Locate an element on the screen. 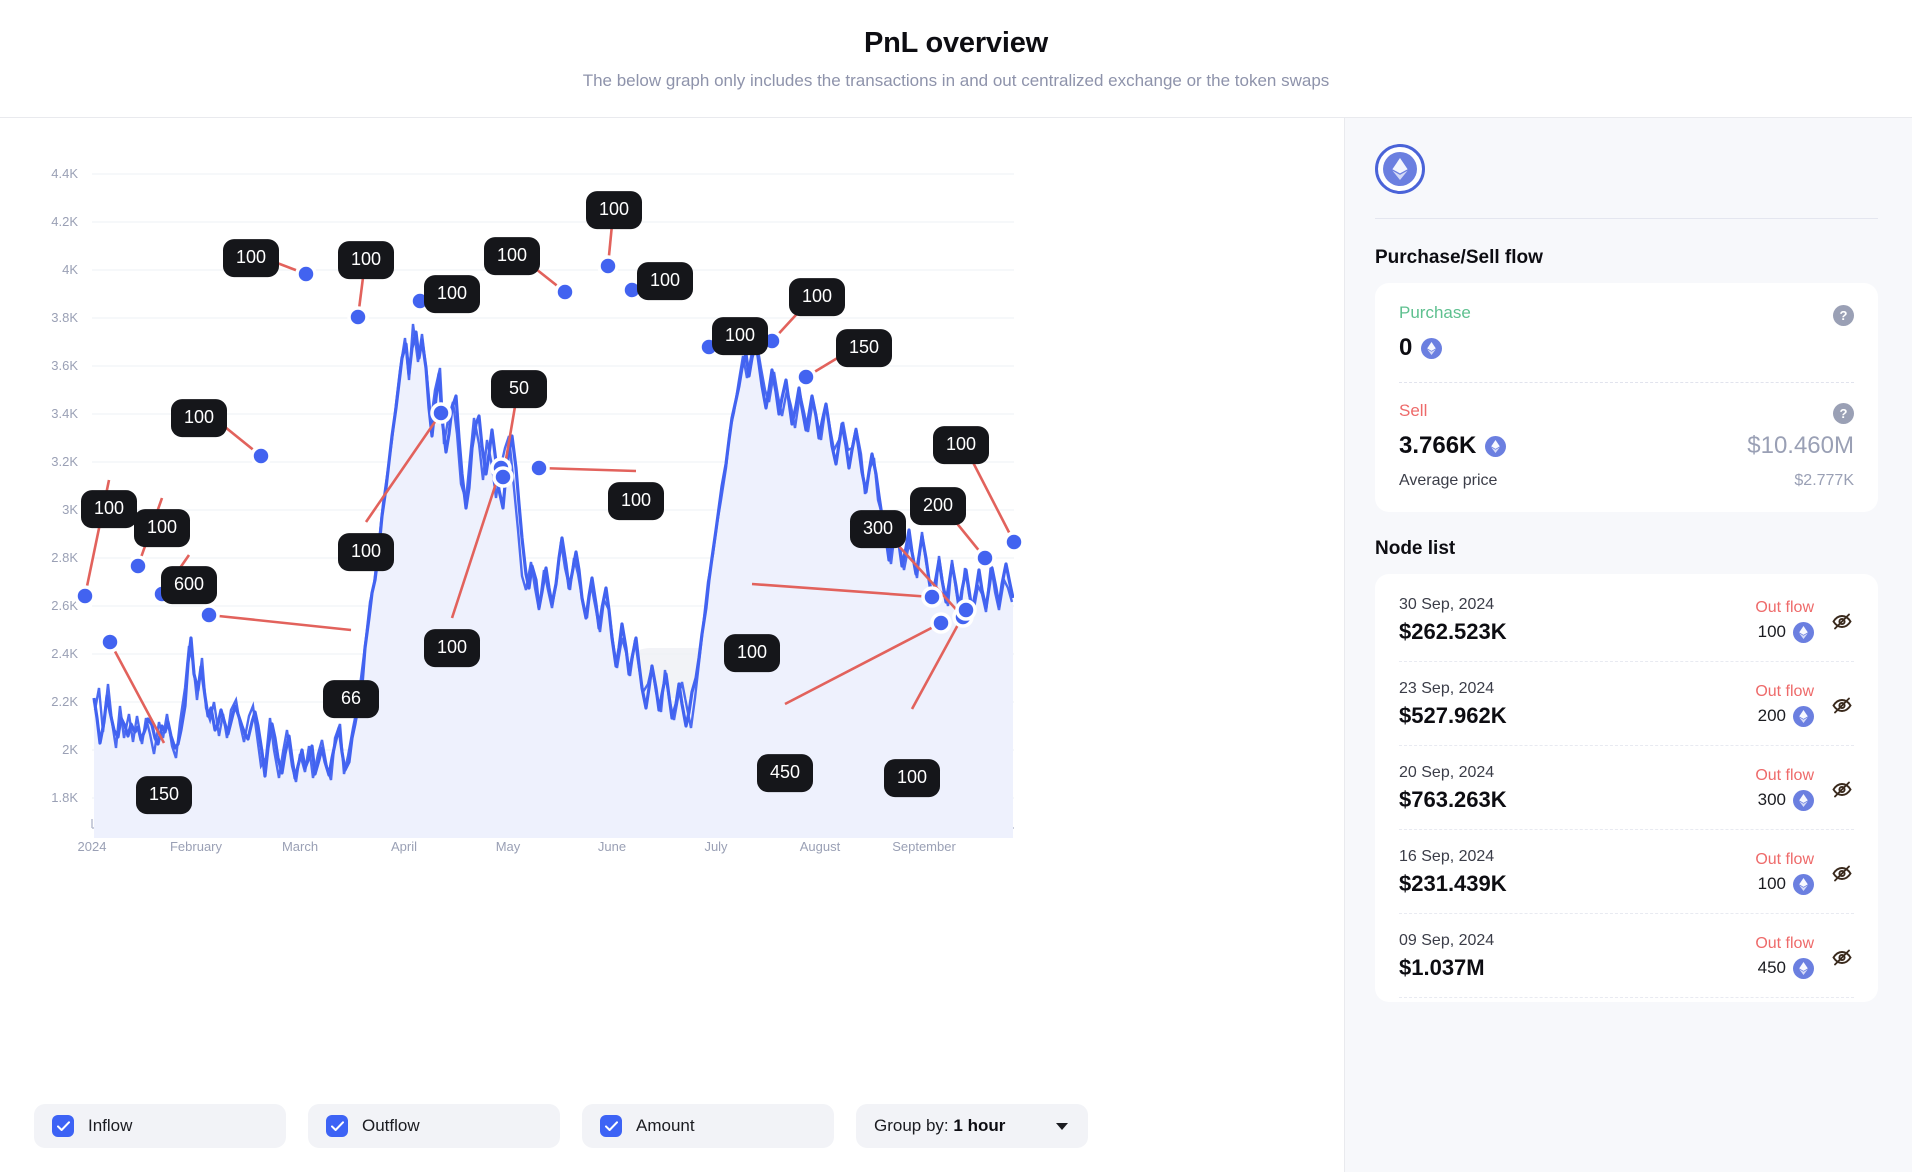  annotation-pill: 66 is located at coordinates (351, 699).